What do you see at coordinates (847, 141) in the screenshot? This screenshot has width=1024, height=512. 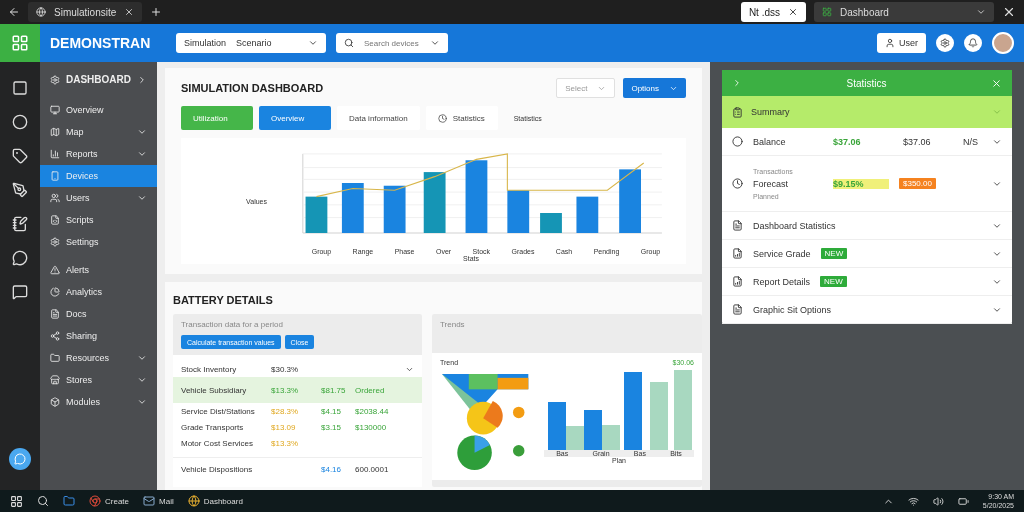 I see `row-value: $37.06` at bounding box center [847, 141].